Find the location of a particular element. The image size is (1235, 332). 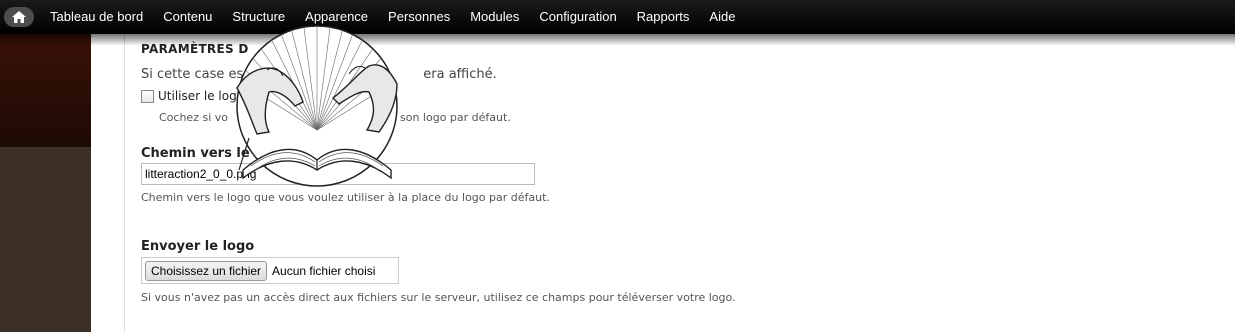

page-border is located at coordinates (124, 183).